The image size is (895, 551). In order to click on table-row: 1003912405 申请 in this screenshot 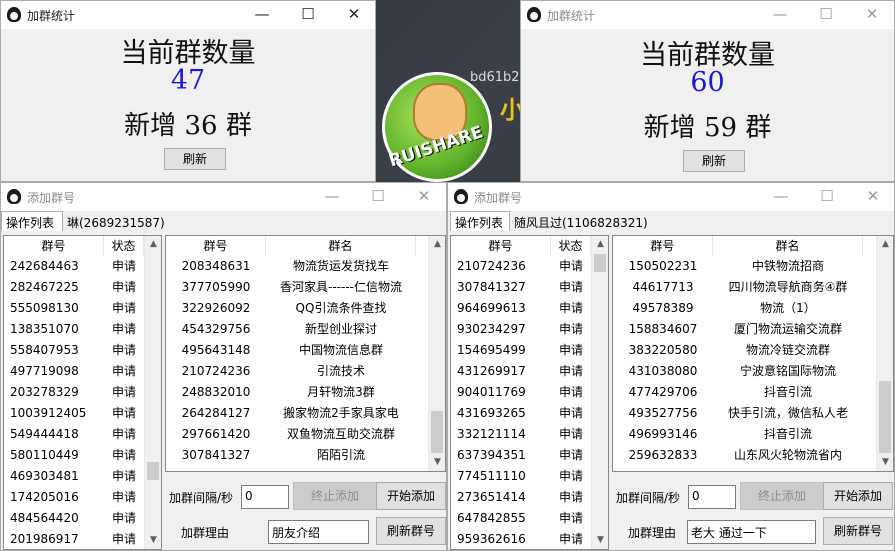, I will do `click(74, 413)`.